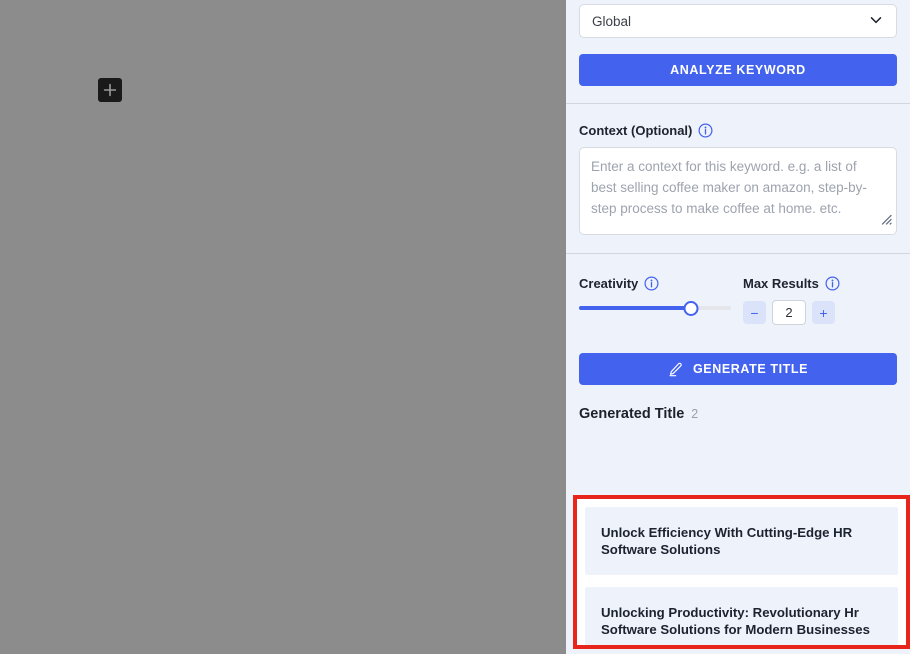 The image size is (910, 654). I want to click on max-results-input, so click(789, 312).